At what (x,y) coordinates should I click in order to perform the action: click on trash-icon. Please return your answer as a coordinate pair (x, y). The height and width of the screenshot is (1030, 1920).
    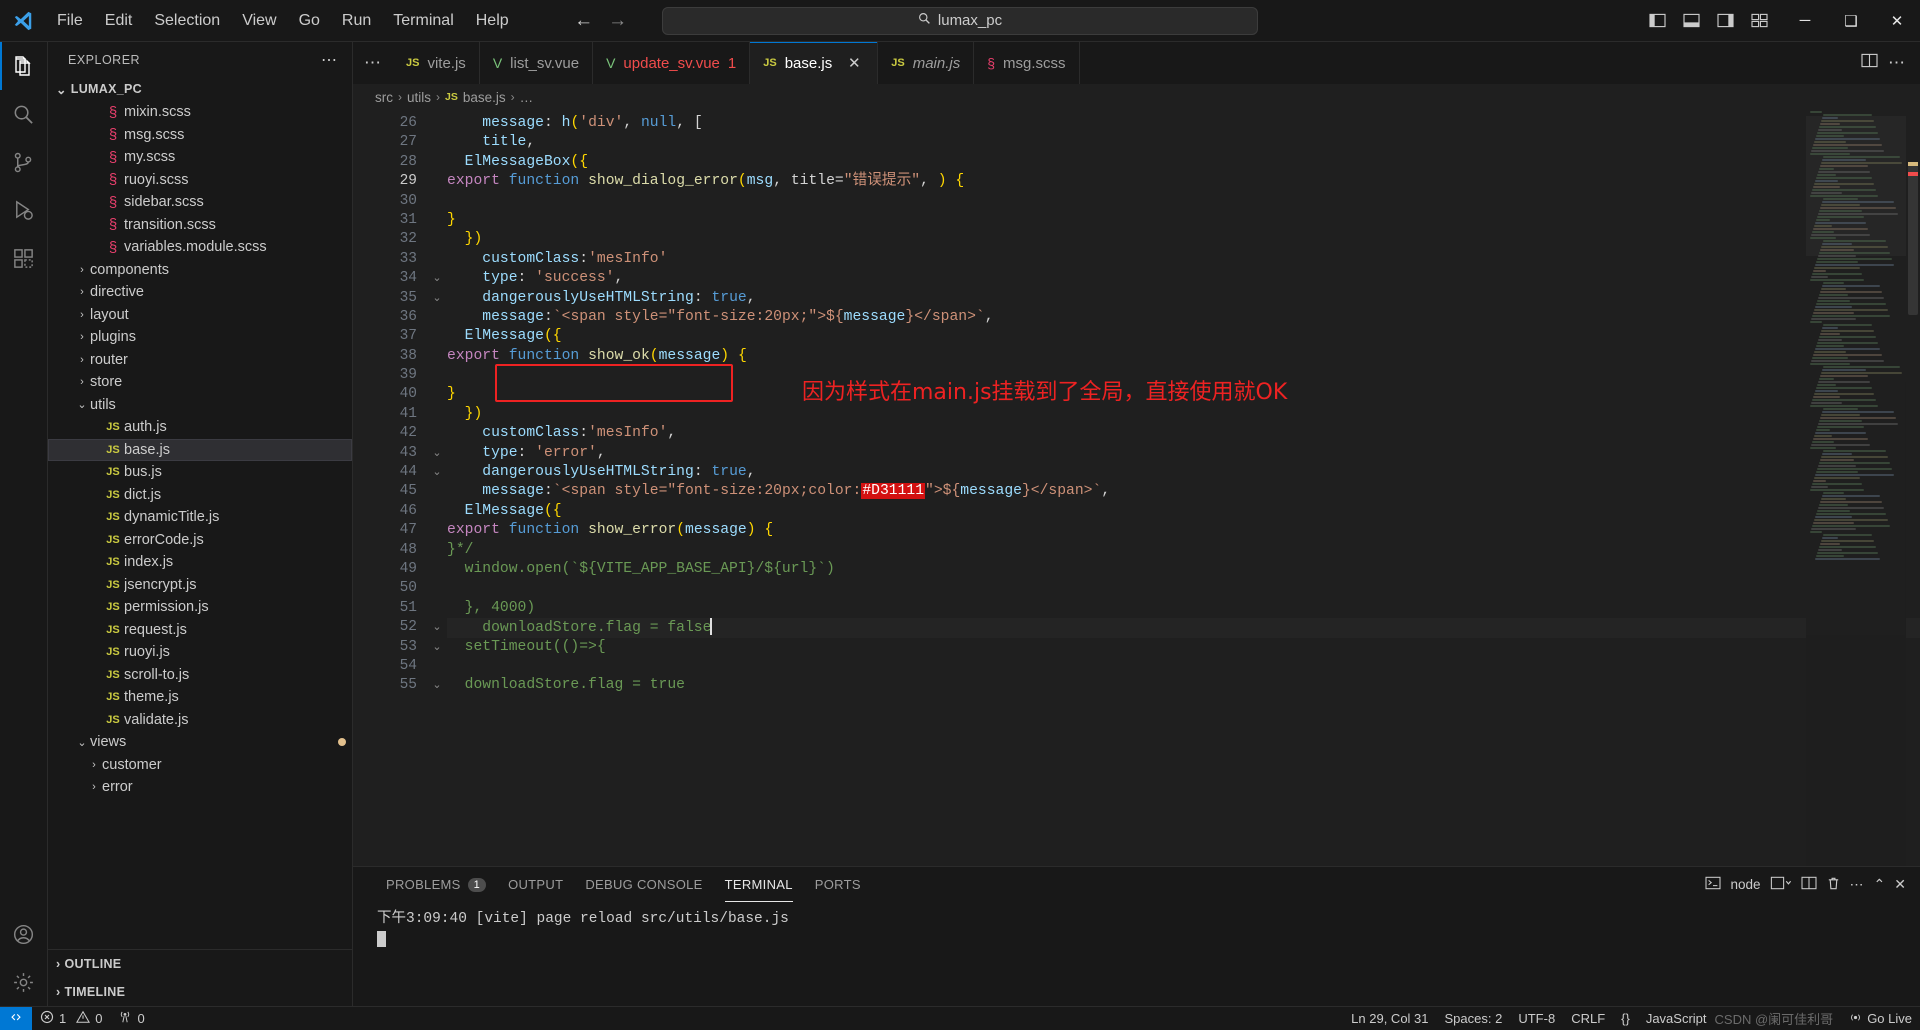
    Looking at the image, I should click on (1833, 885).